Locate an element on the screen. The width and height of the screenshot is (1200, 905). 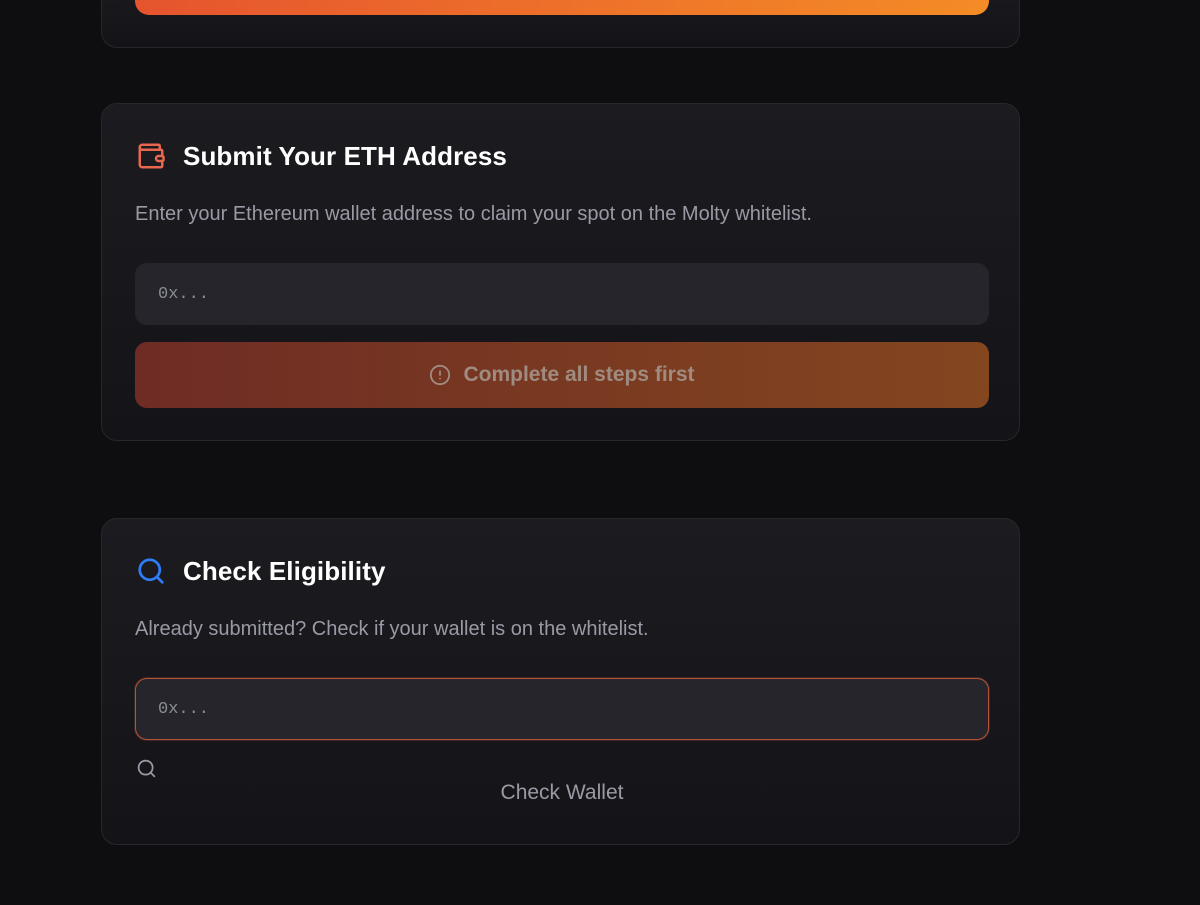
eth-address-input is located at coordinates (562, 294).